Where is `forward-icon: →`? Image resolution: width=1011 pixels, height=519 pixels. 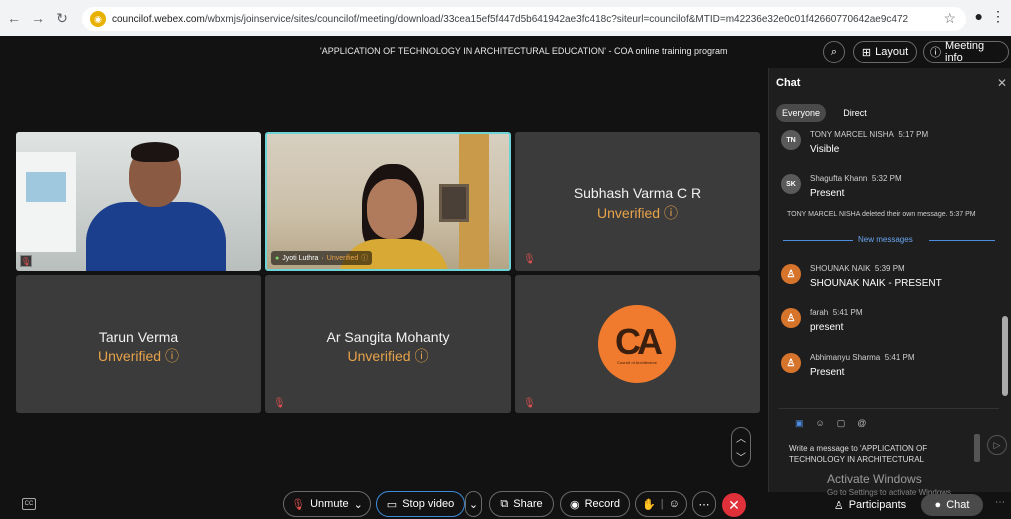 forward-icon: → is located at coordinates (38, 18).